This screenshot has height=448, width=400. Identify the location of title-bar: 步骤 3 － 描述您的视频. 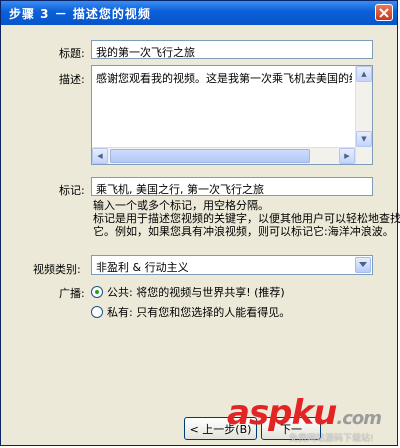
(199, 13).